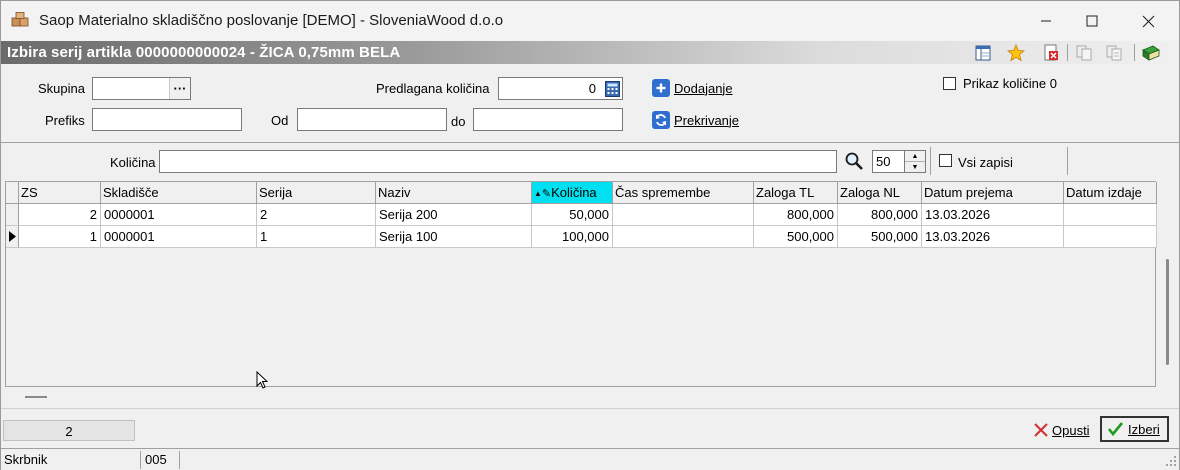  Describe the element at coordinates (69, 430) in the screenshot. I see `record-count: 2` at that location.